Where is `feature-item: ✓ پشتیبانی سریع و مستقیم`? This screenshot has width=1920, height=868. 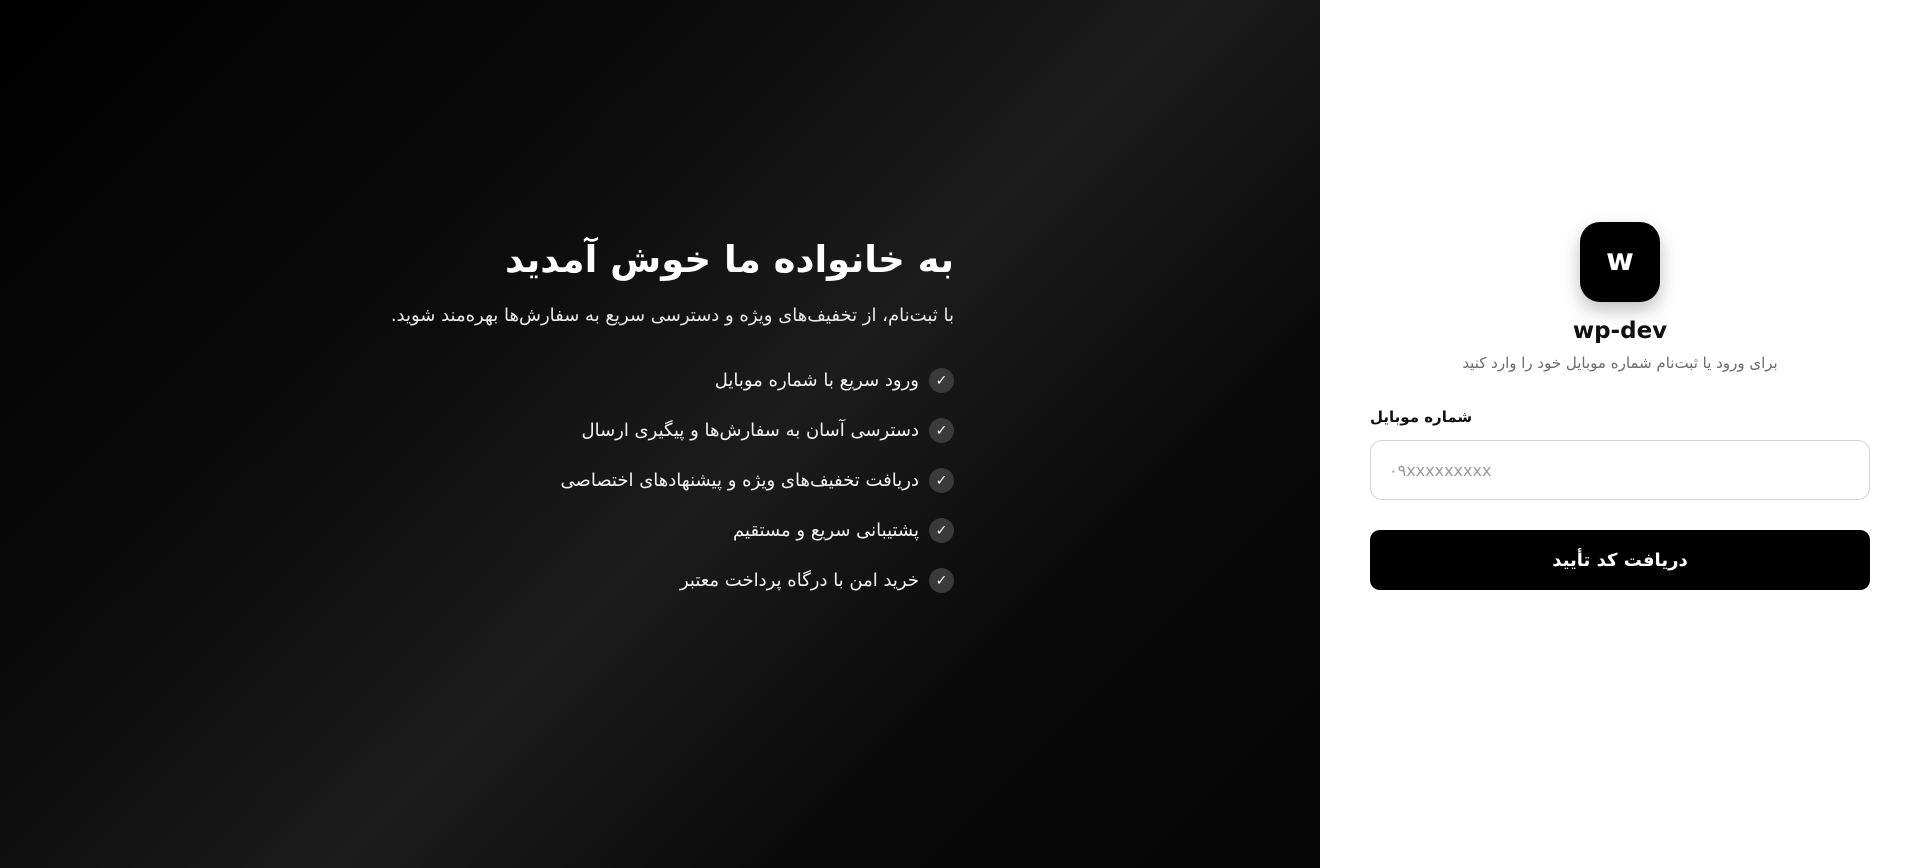
feature-item: ✓ پشتیبانی سریع و مستقیم is located at coordinates (757, 530).